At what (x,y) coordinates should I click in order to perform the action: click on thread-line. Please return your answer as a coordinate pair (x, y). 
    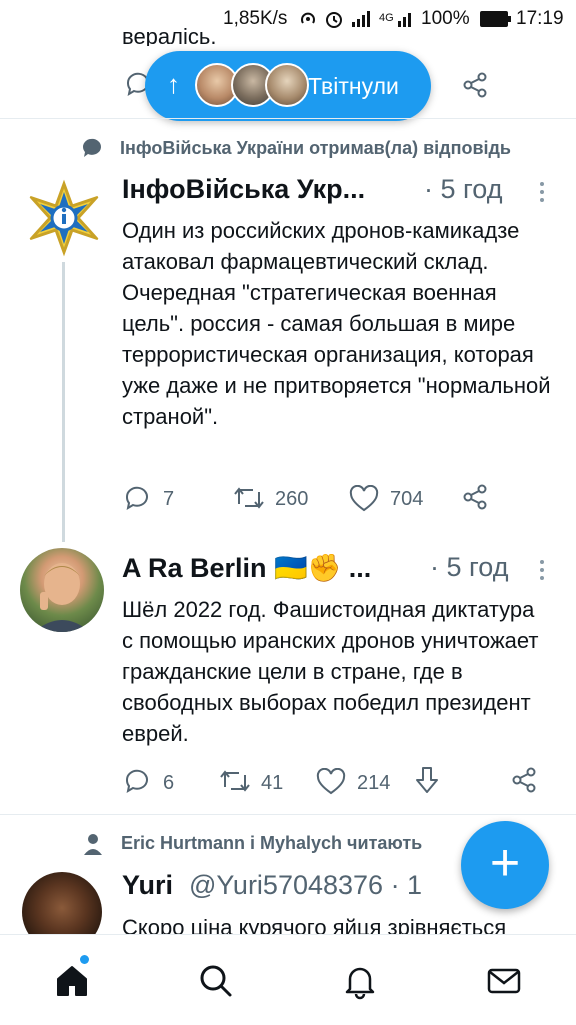
    Looking at the image, I should click on (63, 402).